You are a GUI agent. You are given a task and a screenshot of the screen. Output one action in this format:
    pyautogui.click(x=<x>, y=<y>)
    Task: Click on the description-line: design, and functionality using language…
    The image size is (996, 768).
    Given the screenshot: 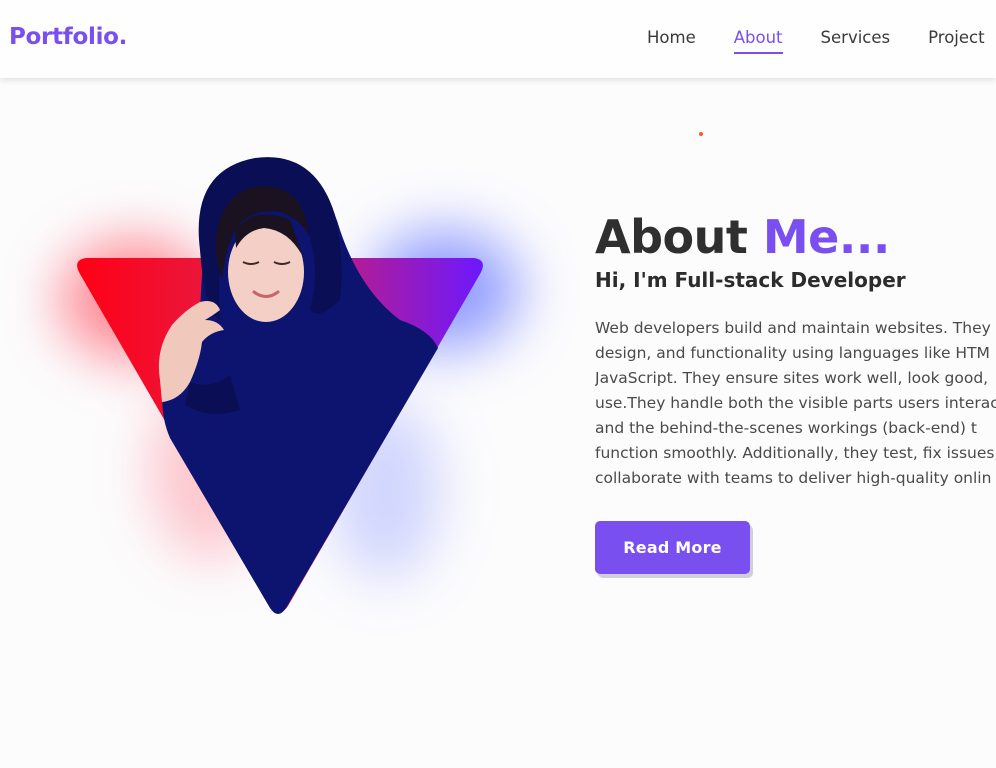 What is the action you would take?
    pyautogui.click(x=792, y=353)
    